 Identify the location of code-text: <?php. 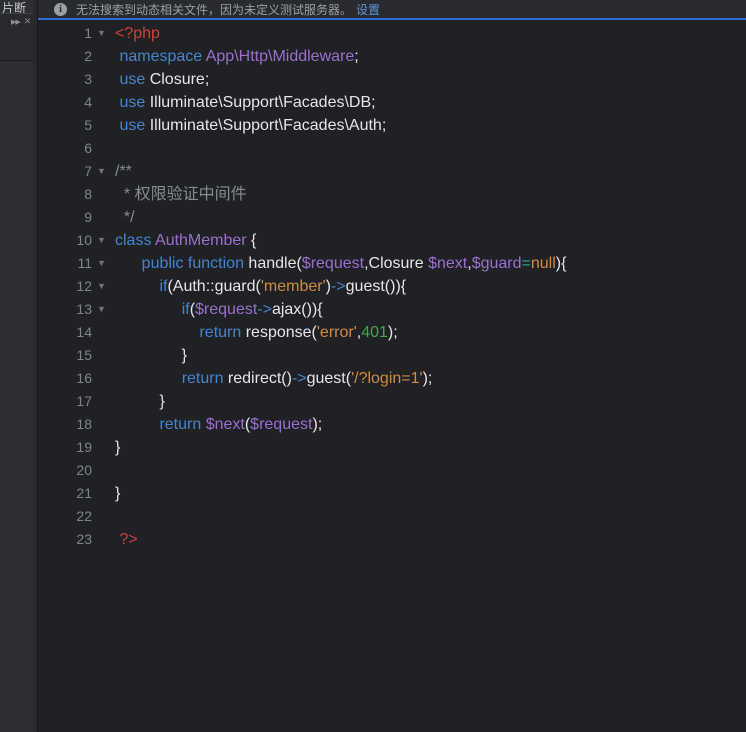
(137, 33).